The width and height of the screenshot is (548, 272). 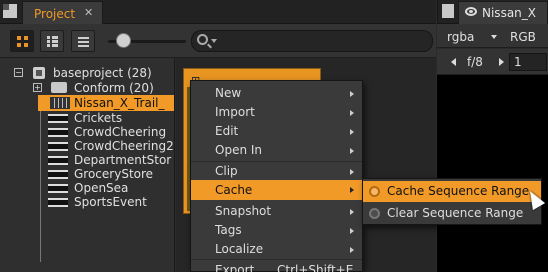 I want to click on menu-item-label: Localize, so click(x=239, y=249).